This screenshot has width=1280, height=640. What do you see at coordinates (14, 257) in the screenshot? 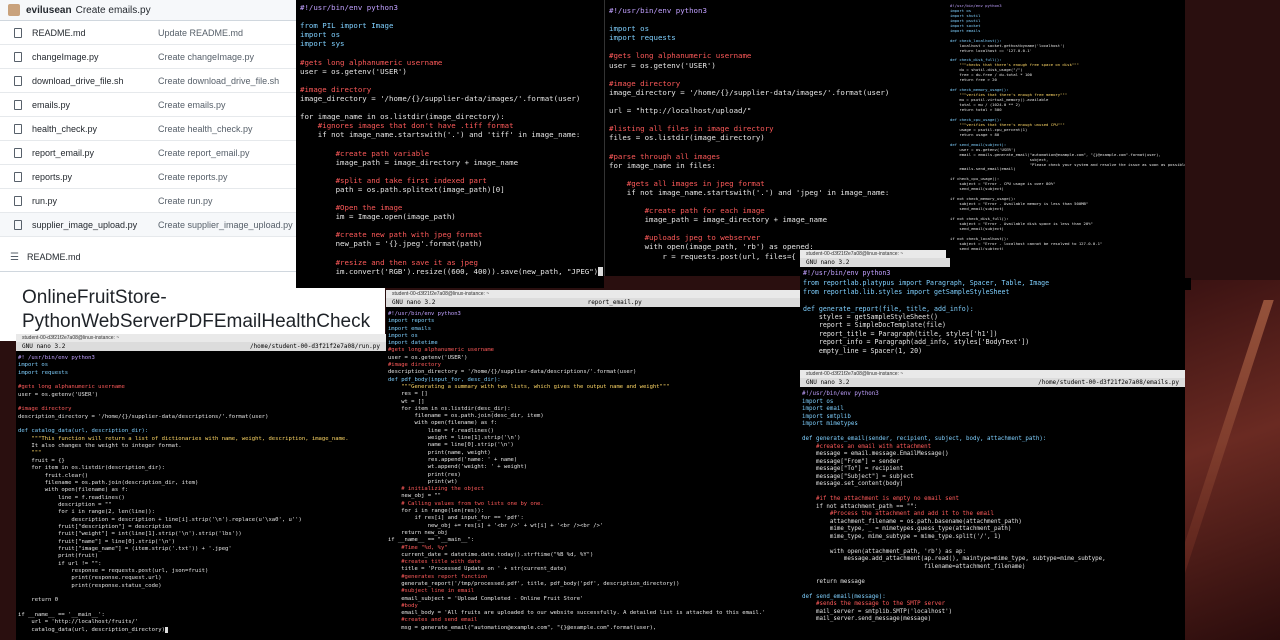
I see `list-icon: ☰` at bounding box center [14, 257].